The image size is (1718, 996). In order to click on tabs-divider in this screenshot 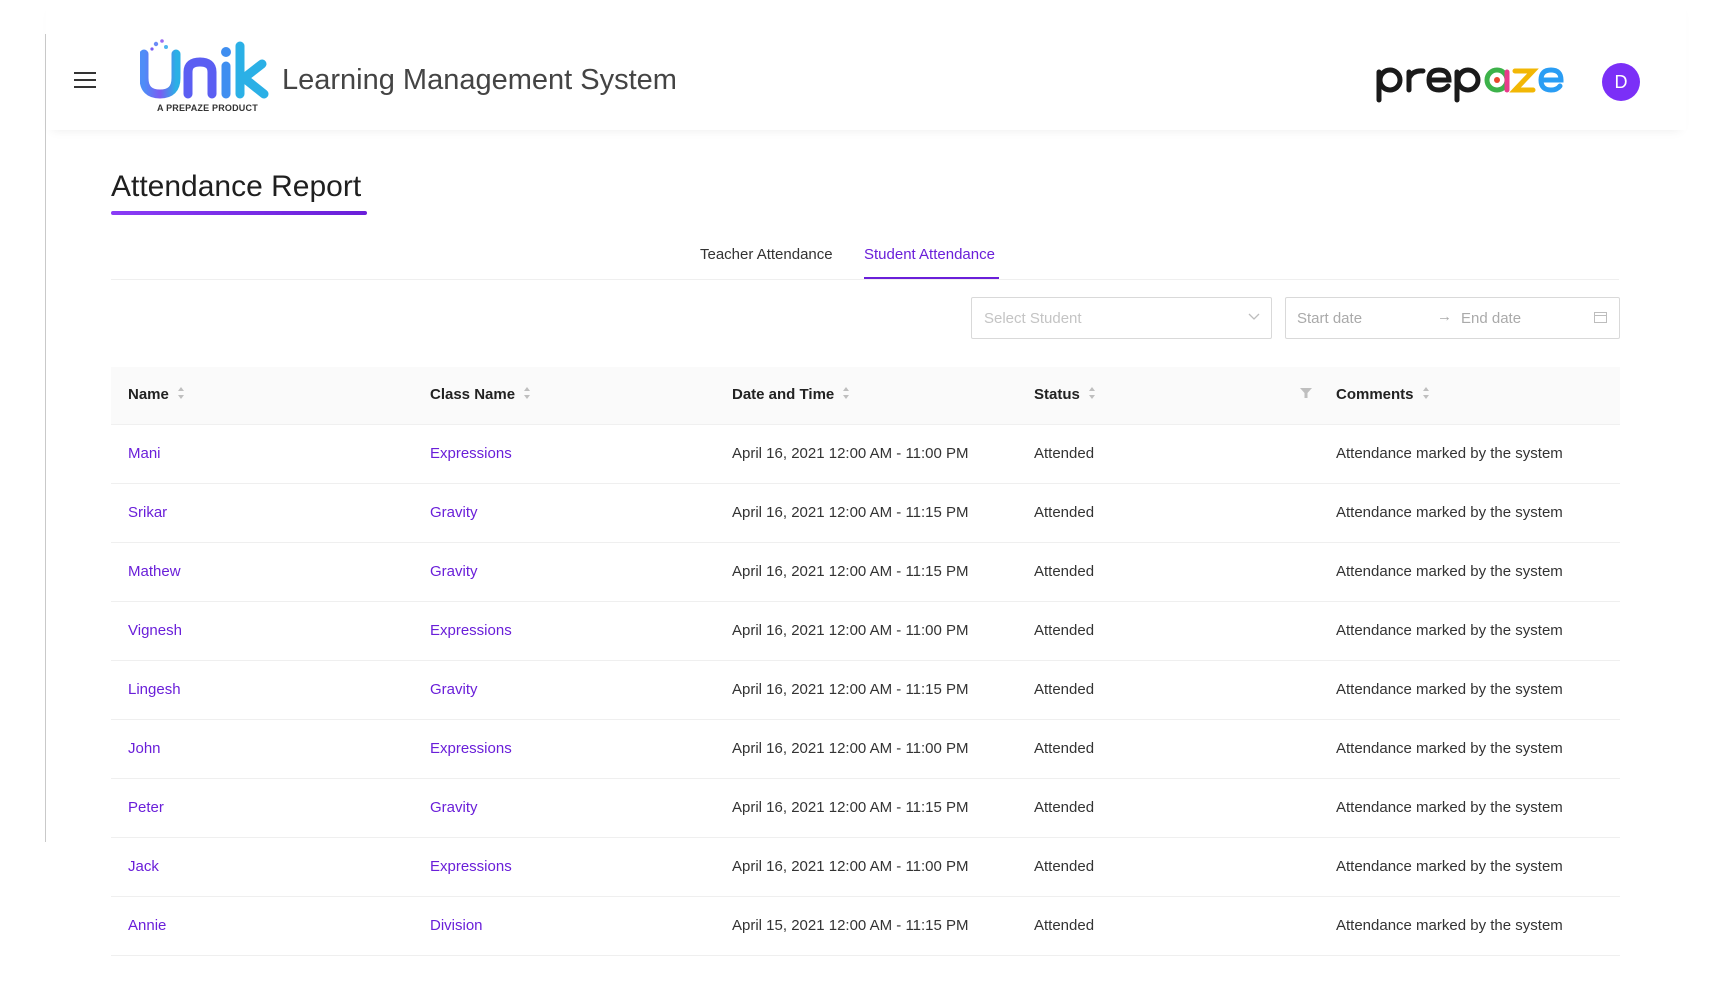, I will do `click(865, 279)`.